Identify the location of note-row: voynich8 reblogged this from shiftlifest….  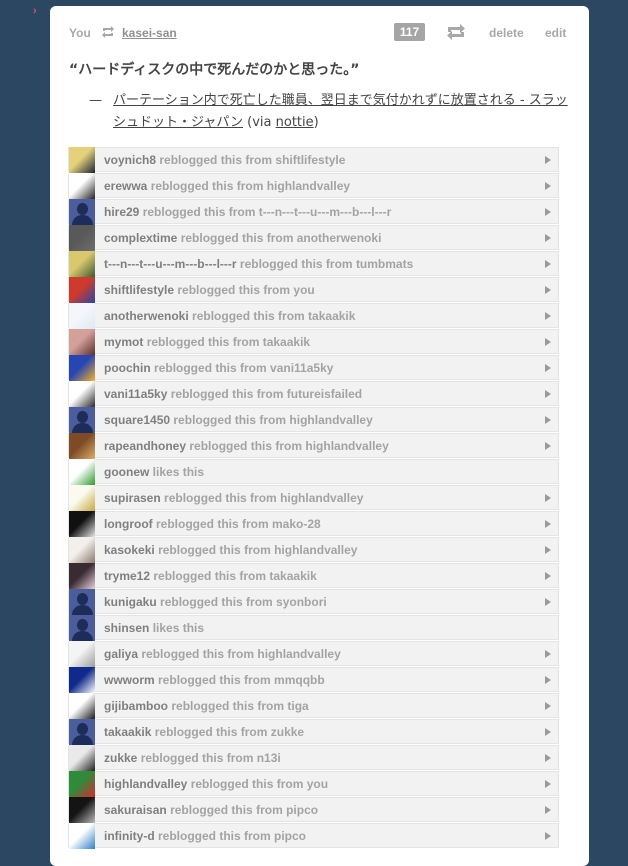
(313, 160).